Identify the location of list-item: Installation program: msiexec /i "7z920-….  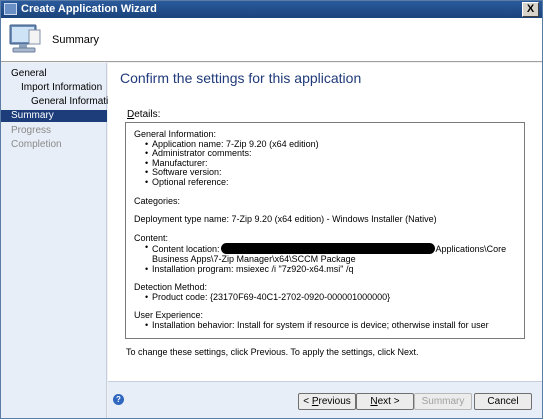
(330, 269).